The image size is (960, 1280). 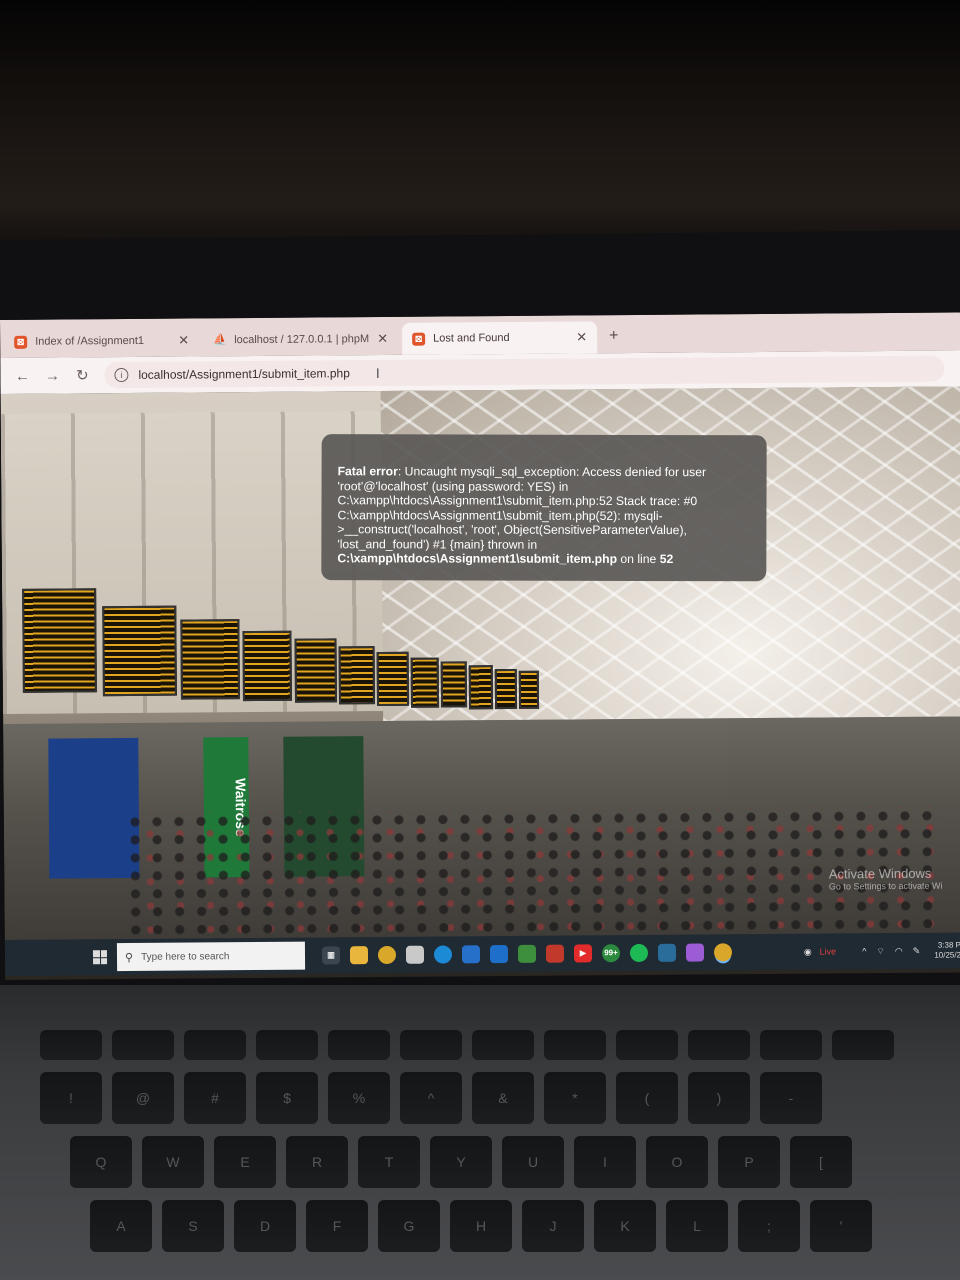 I want to click on news-widget-icon: ◉, so click(x=808, y=951).